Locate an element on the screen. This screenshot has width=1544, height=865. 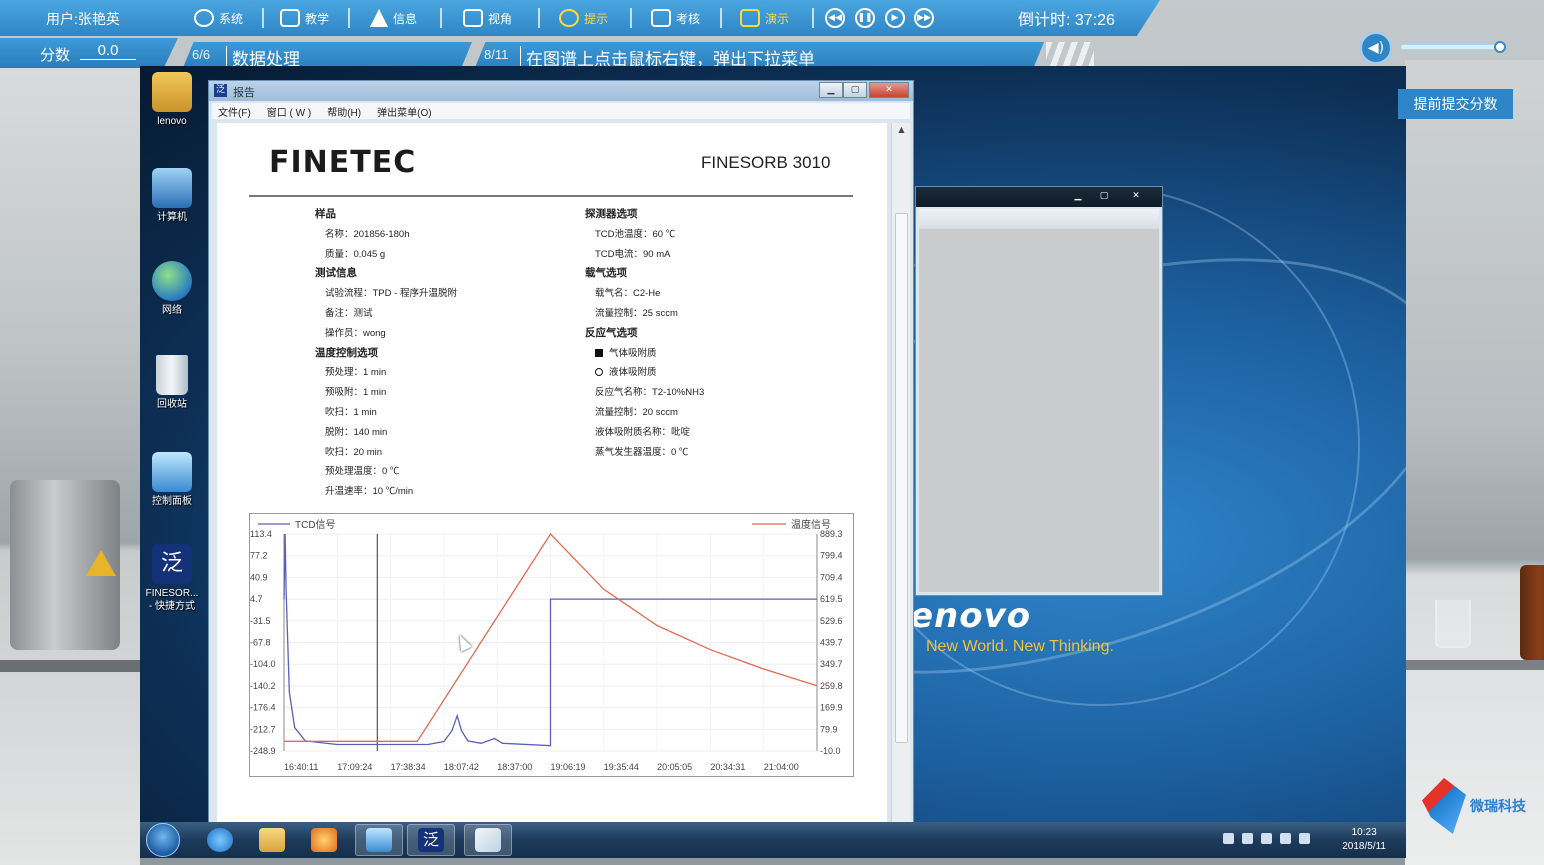
flag-icon is located at coordinates (1285, 838).